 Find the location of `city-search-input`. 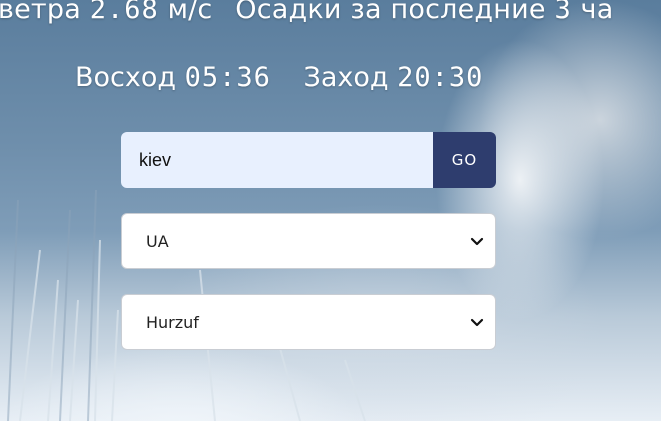

city-search-input is located at coordinates (277, 160).